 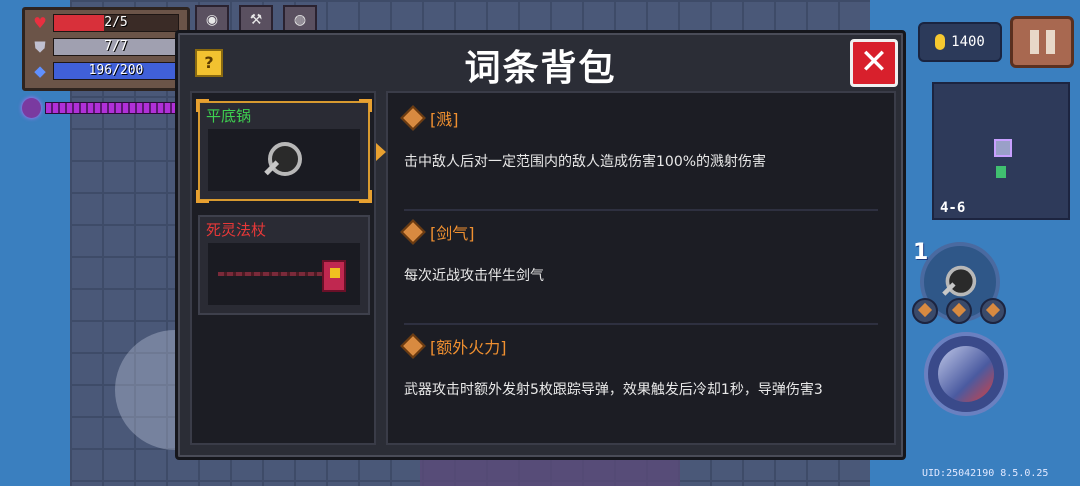 I want to click on hp-row: ♥ 2/5, so click(x=105, y=23).